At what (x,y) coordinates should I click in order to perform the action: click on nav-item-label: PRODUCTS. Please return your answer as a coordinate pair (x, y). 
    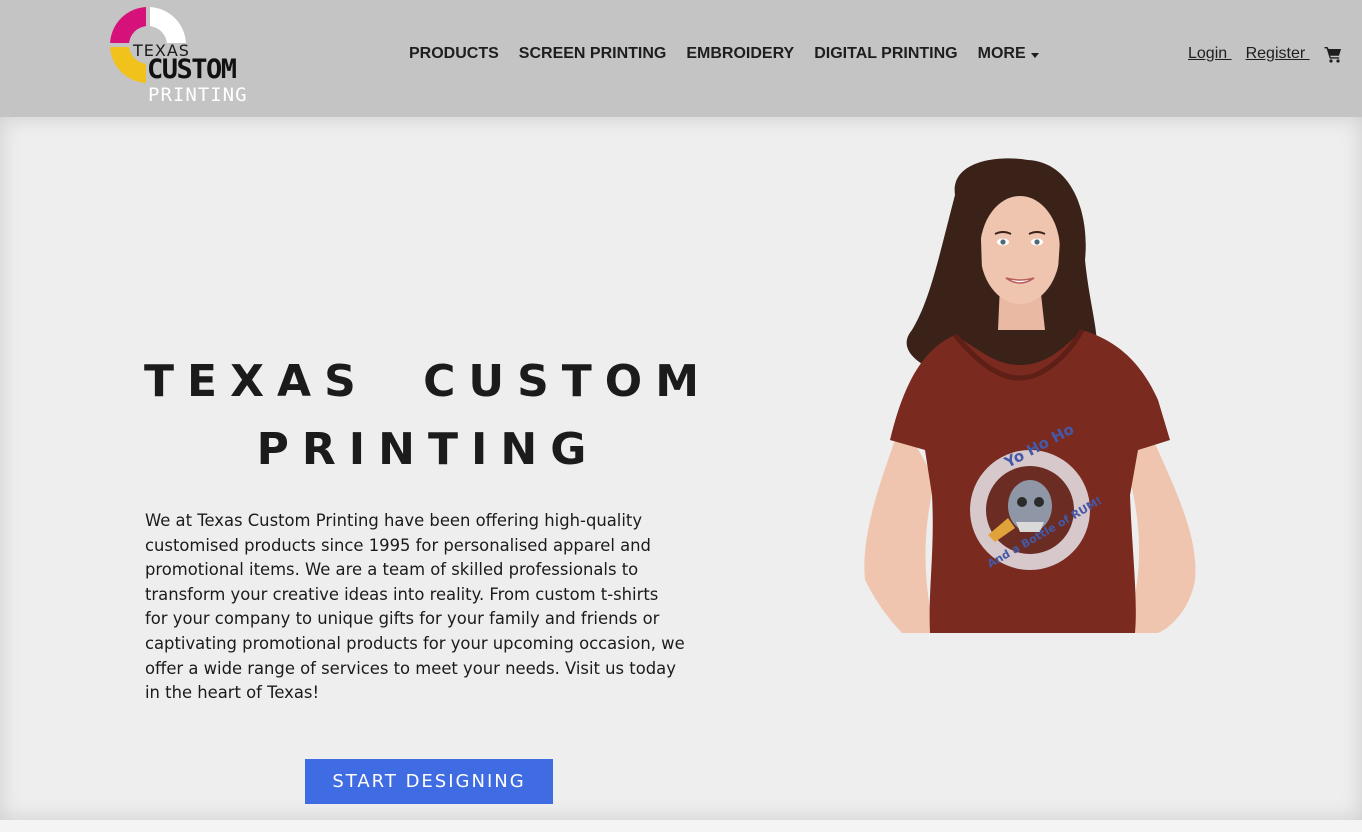
    Looking at the image, I should click on (454, 53).